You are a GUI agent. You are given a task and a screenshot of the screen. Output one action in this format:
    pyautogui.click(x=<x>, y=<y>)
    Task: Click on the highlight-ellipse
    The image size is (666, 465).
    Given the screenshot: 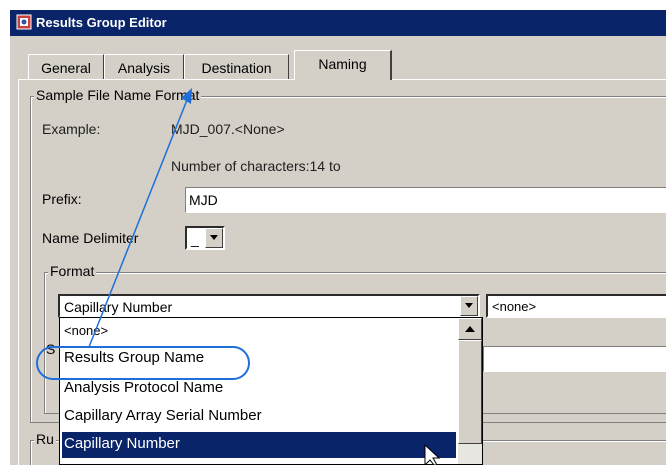 What is the action you would take?
    pyautogui.click(x=143, y=363)
    